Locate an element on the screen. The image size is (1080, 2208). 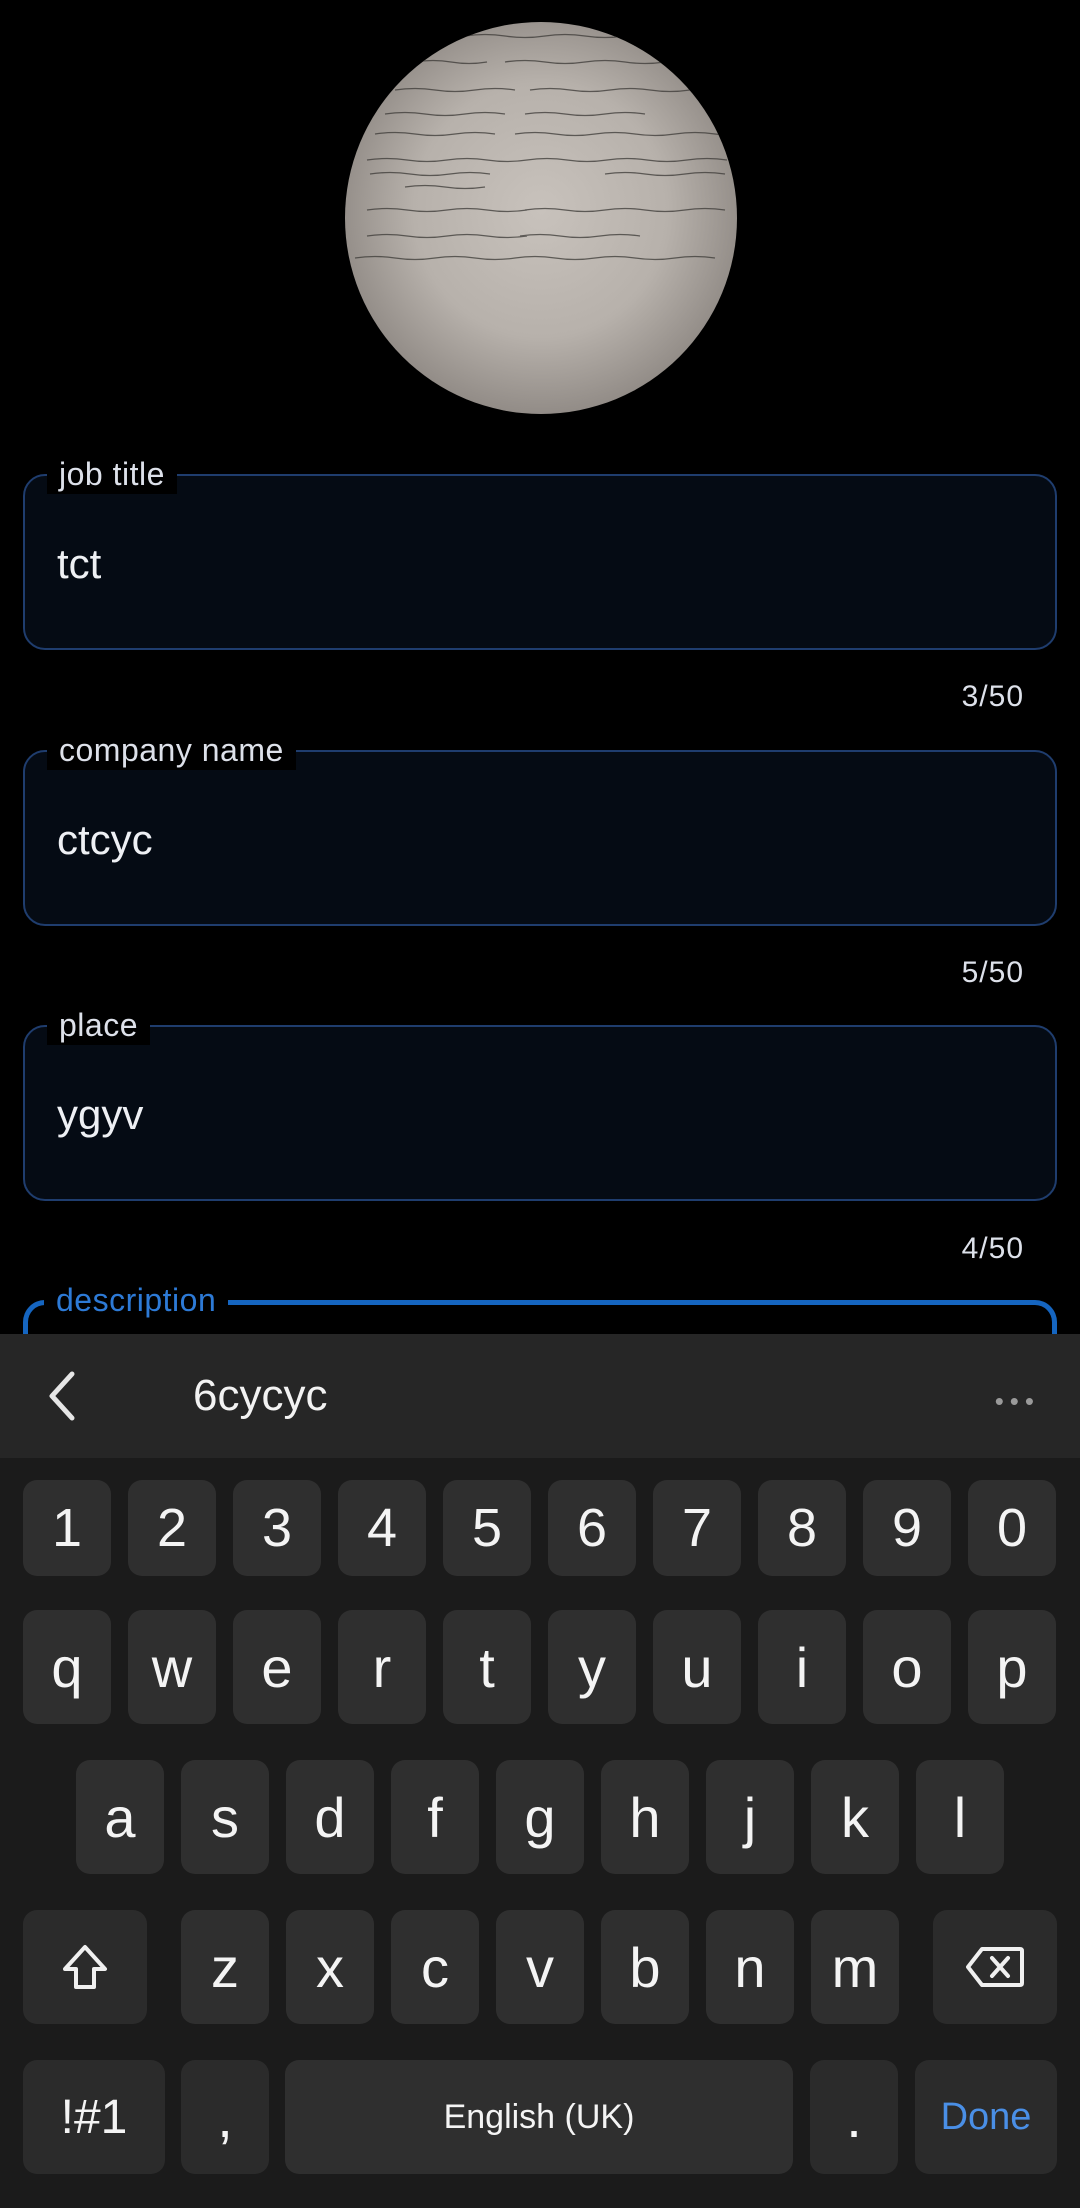
shift-icon is located at coordinates (85, 1967).